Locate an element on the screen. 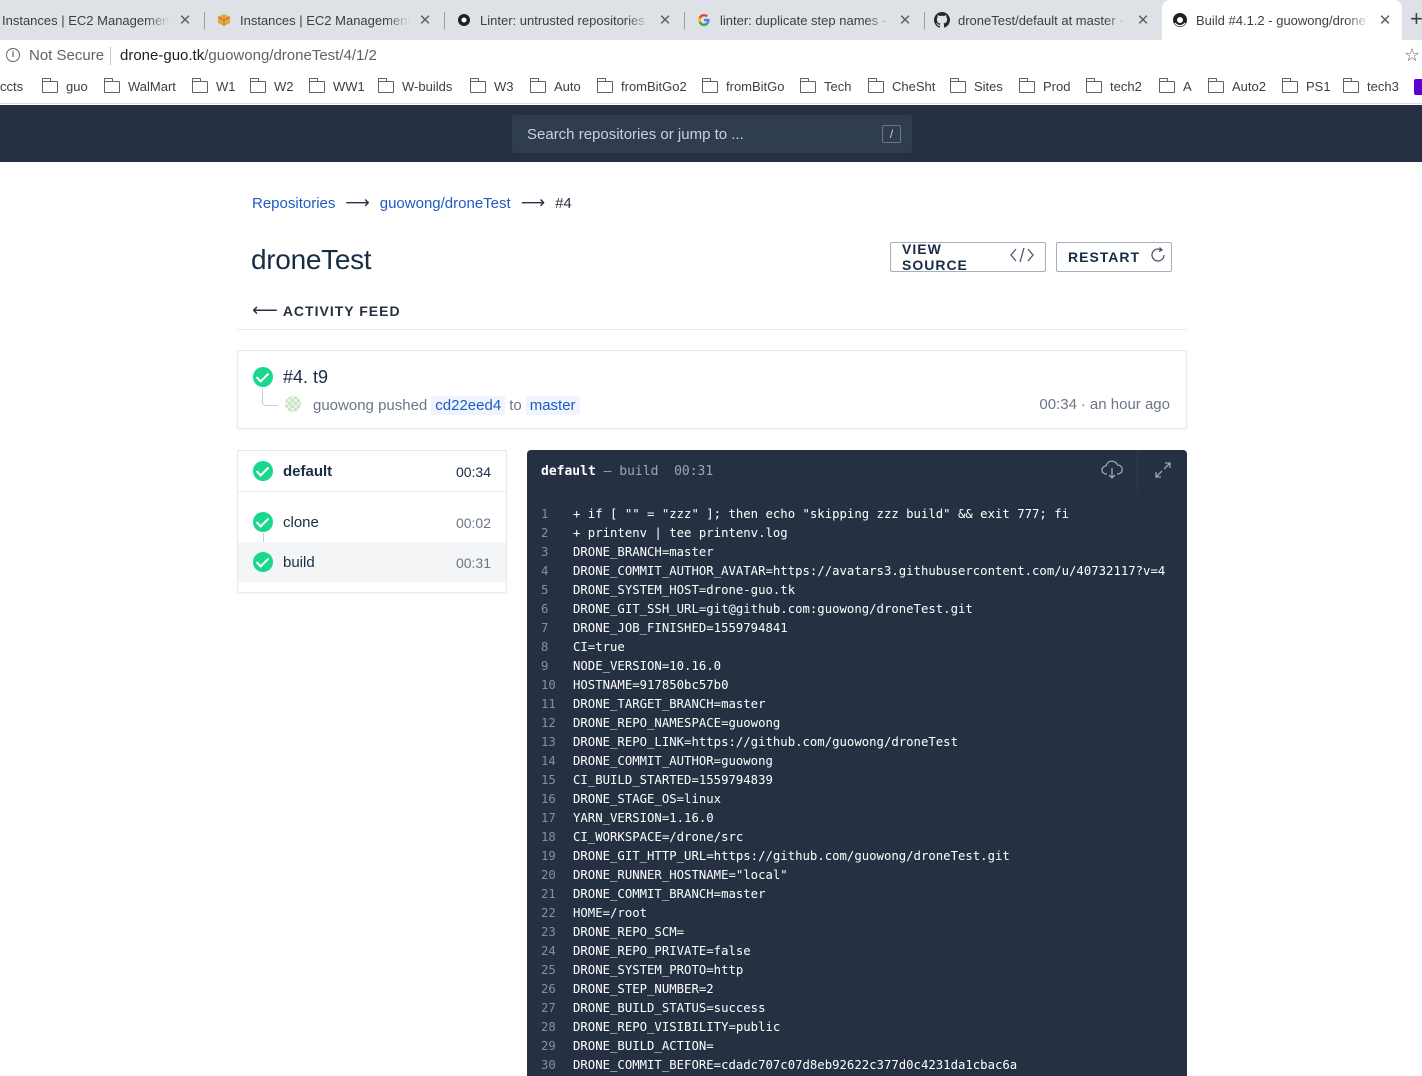 The height and width of the screenshot is (1076, 1422). security-label: Not Secure is located at coordinates (66, 55).